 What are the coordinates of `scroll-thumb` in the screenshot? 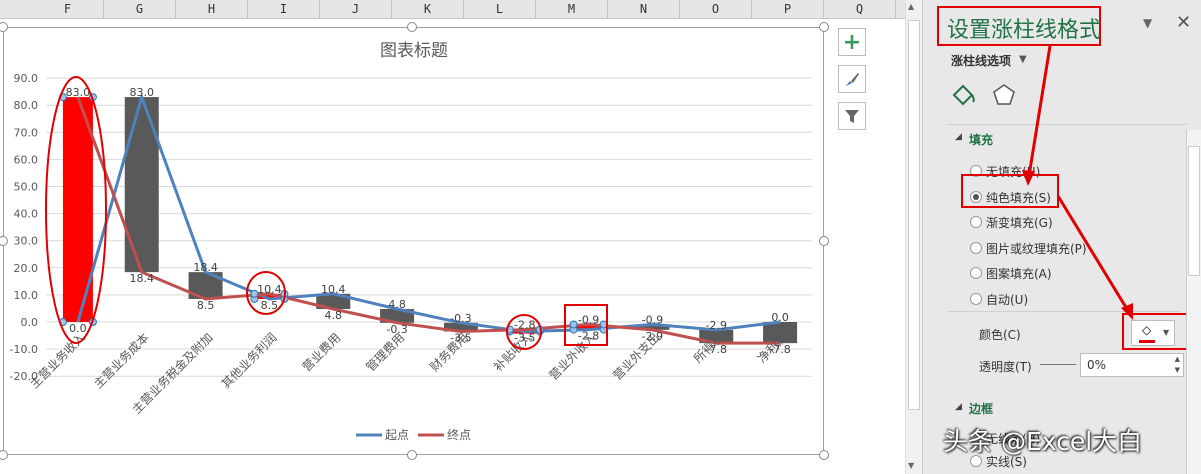 It's located at (914, 215).